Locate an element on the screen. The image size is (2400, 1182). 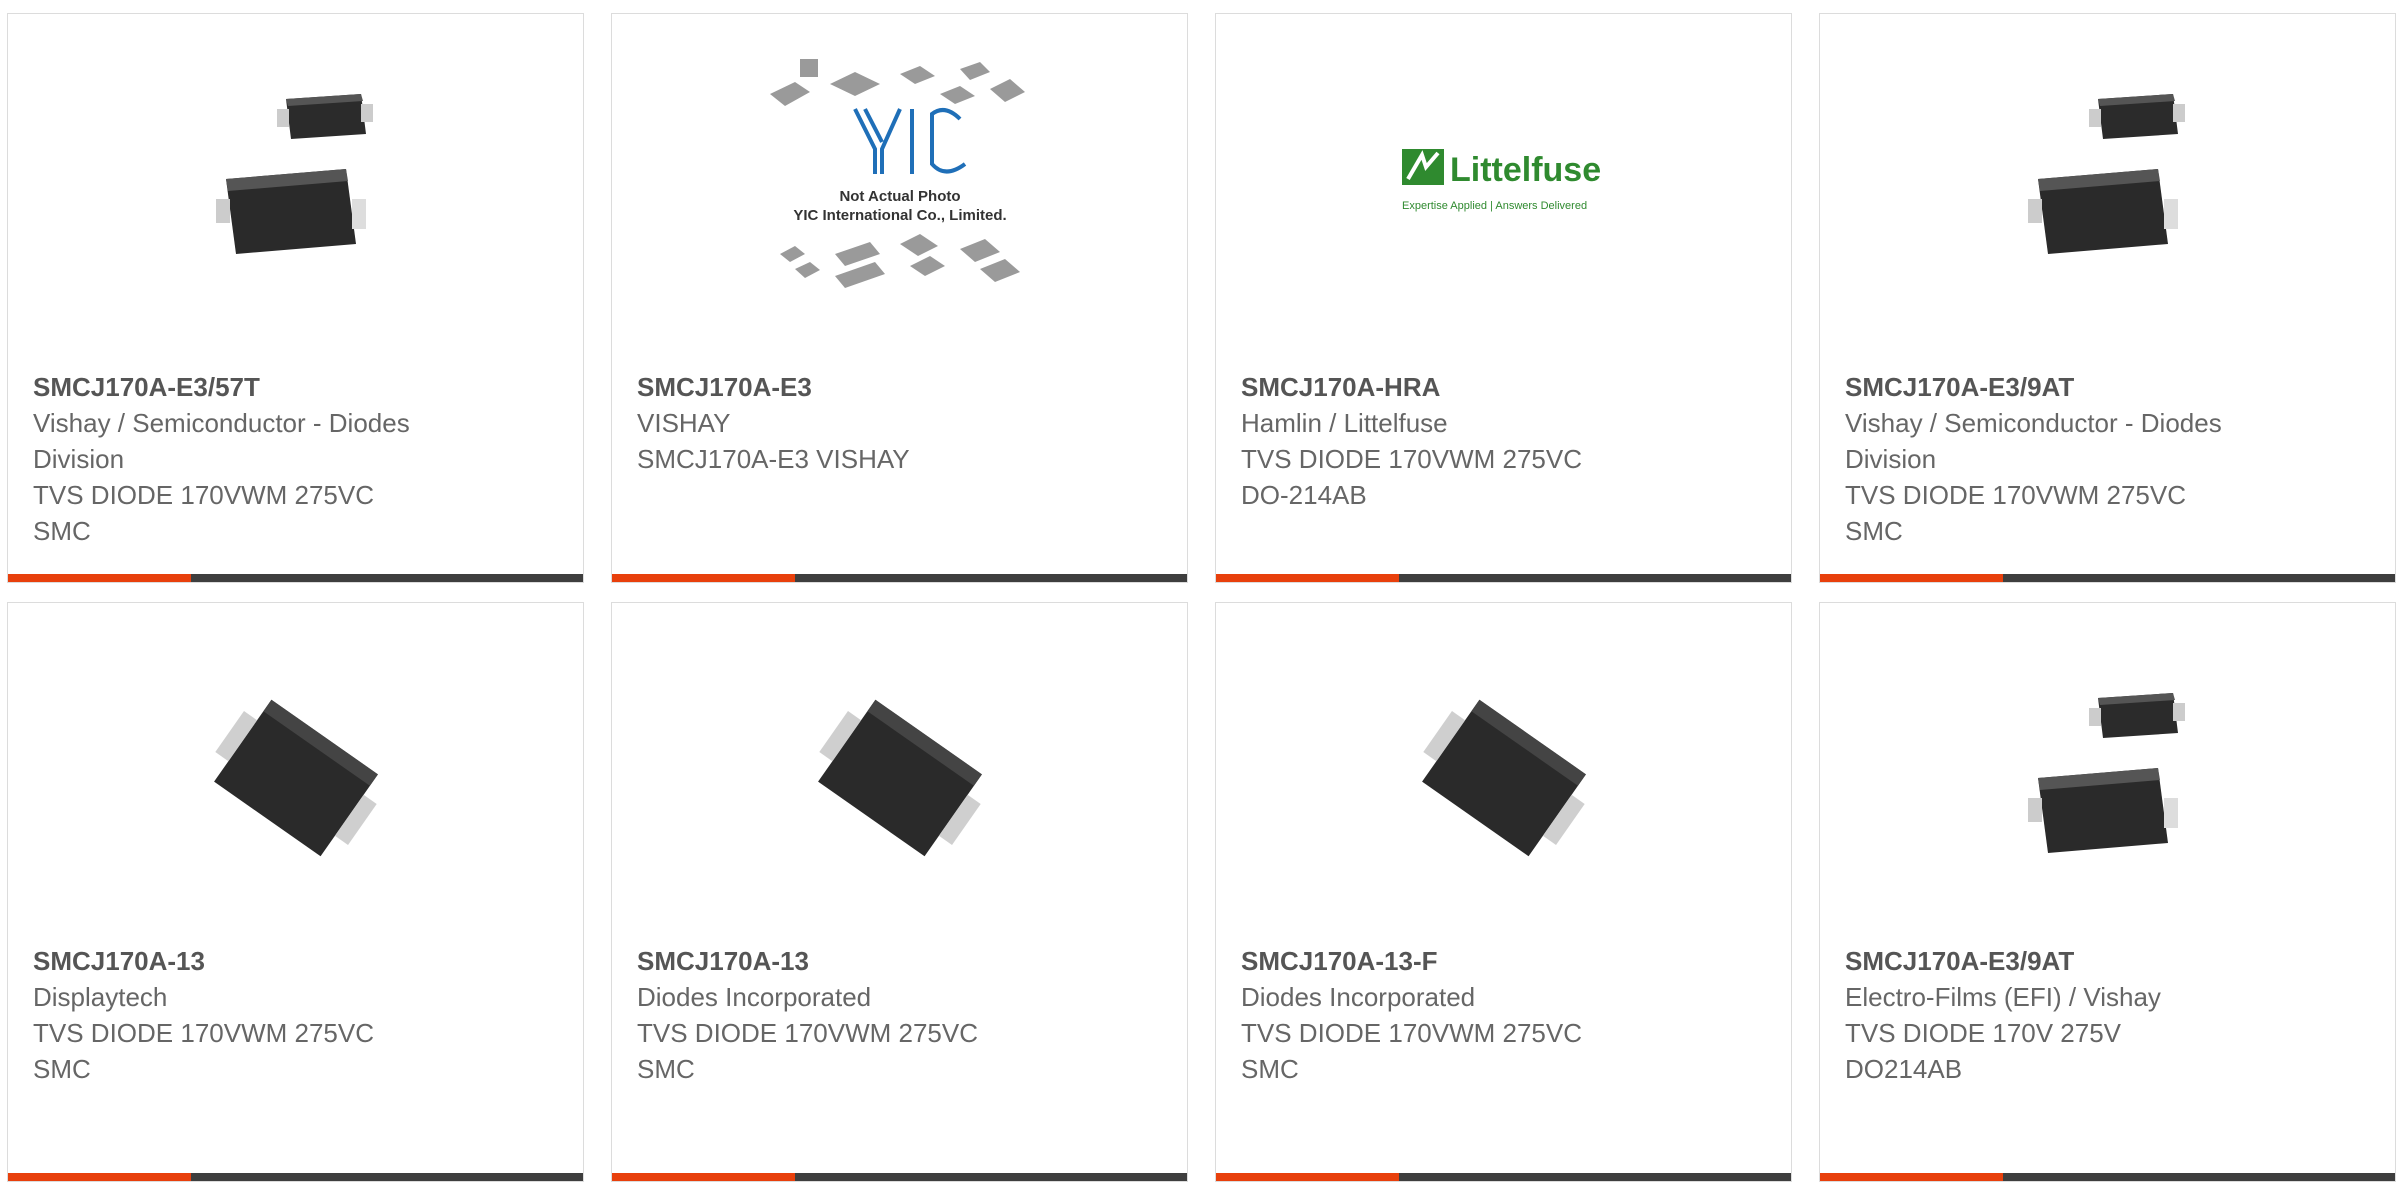
part-number: SMCJ170A-13-F is located at coordinates (1506, 961).